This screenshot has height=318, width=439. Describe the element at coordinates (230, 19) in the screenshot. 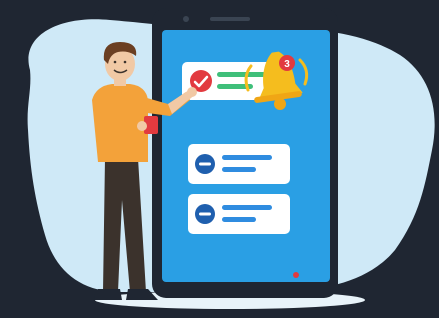

I see `speaker-slot` at that location.